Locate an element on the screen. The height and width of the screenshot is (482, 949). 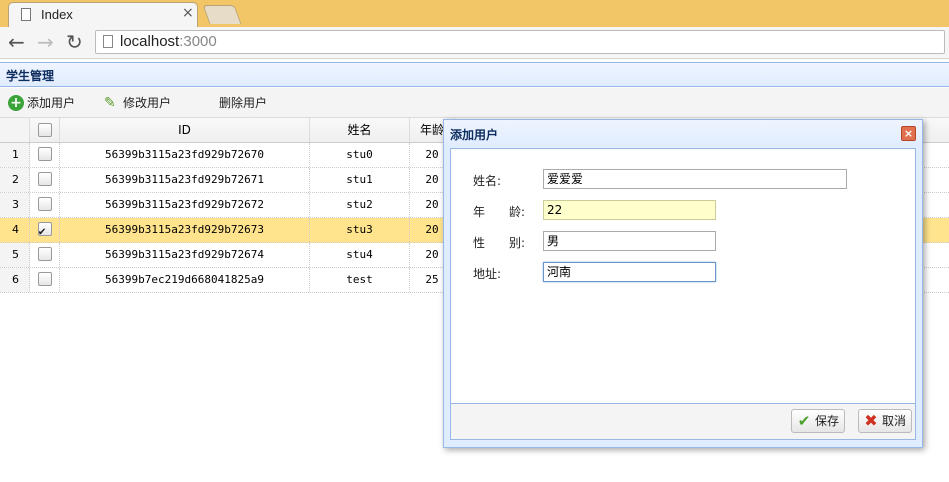
check-icon: ✔ is located at coordinates (804, 420).